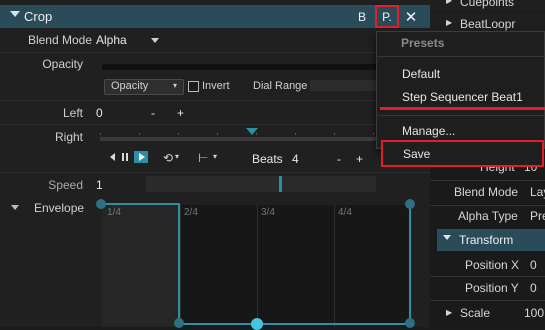  Describe the element at coordinates (168, 158) in the screenshot. I see `loop-icon: ⟲` at that location.